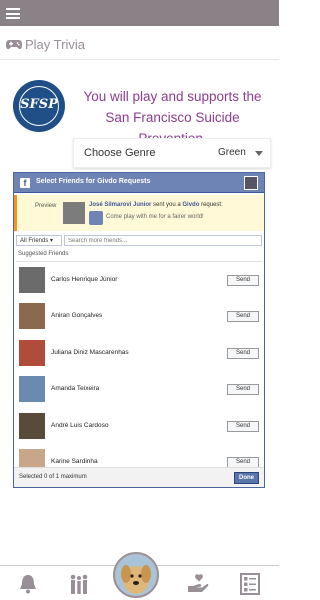  I want to click on selection-count: Selected 0 of 1 maximum, so click(53, 477).